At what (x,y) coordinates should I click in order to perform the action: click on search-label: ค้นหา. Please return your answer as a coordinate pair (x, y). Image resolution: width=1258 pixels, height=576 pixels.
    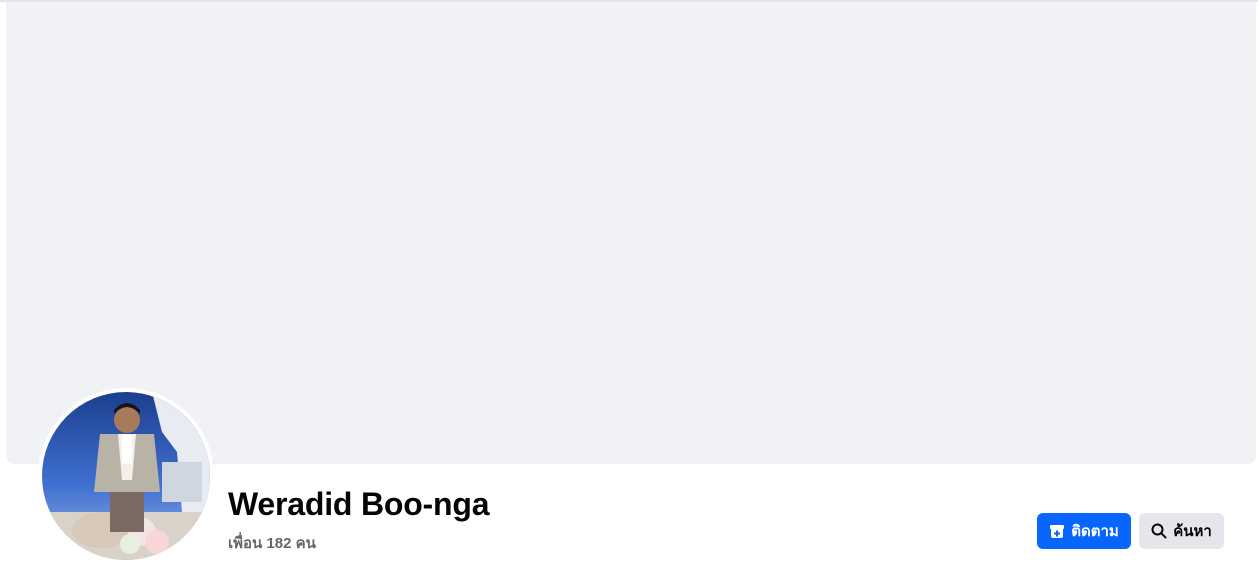
    Looking at the image, I should click on (1192, 531).